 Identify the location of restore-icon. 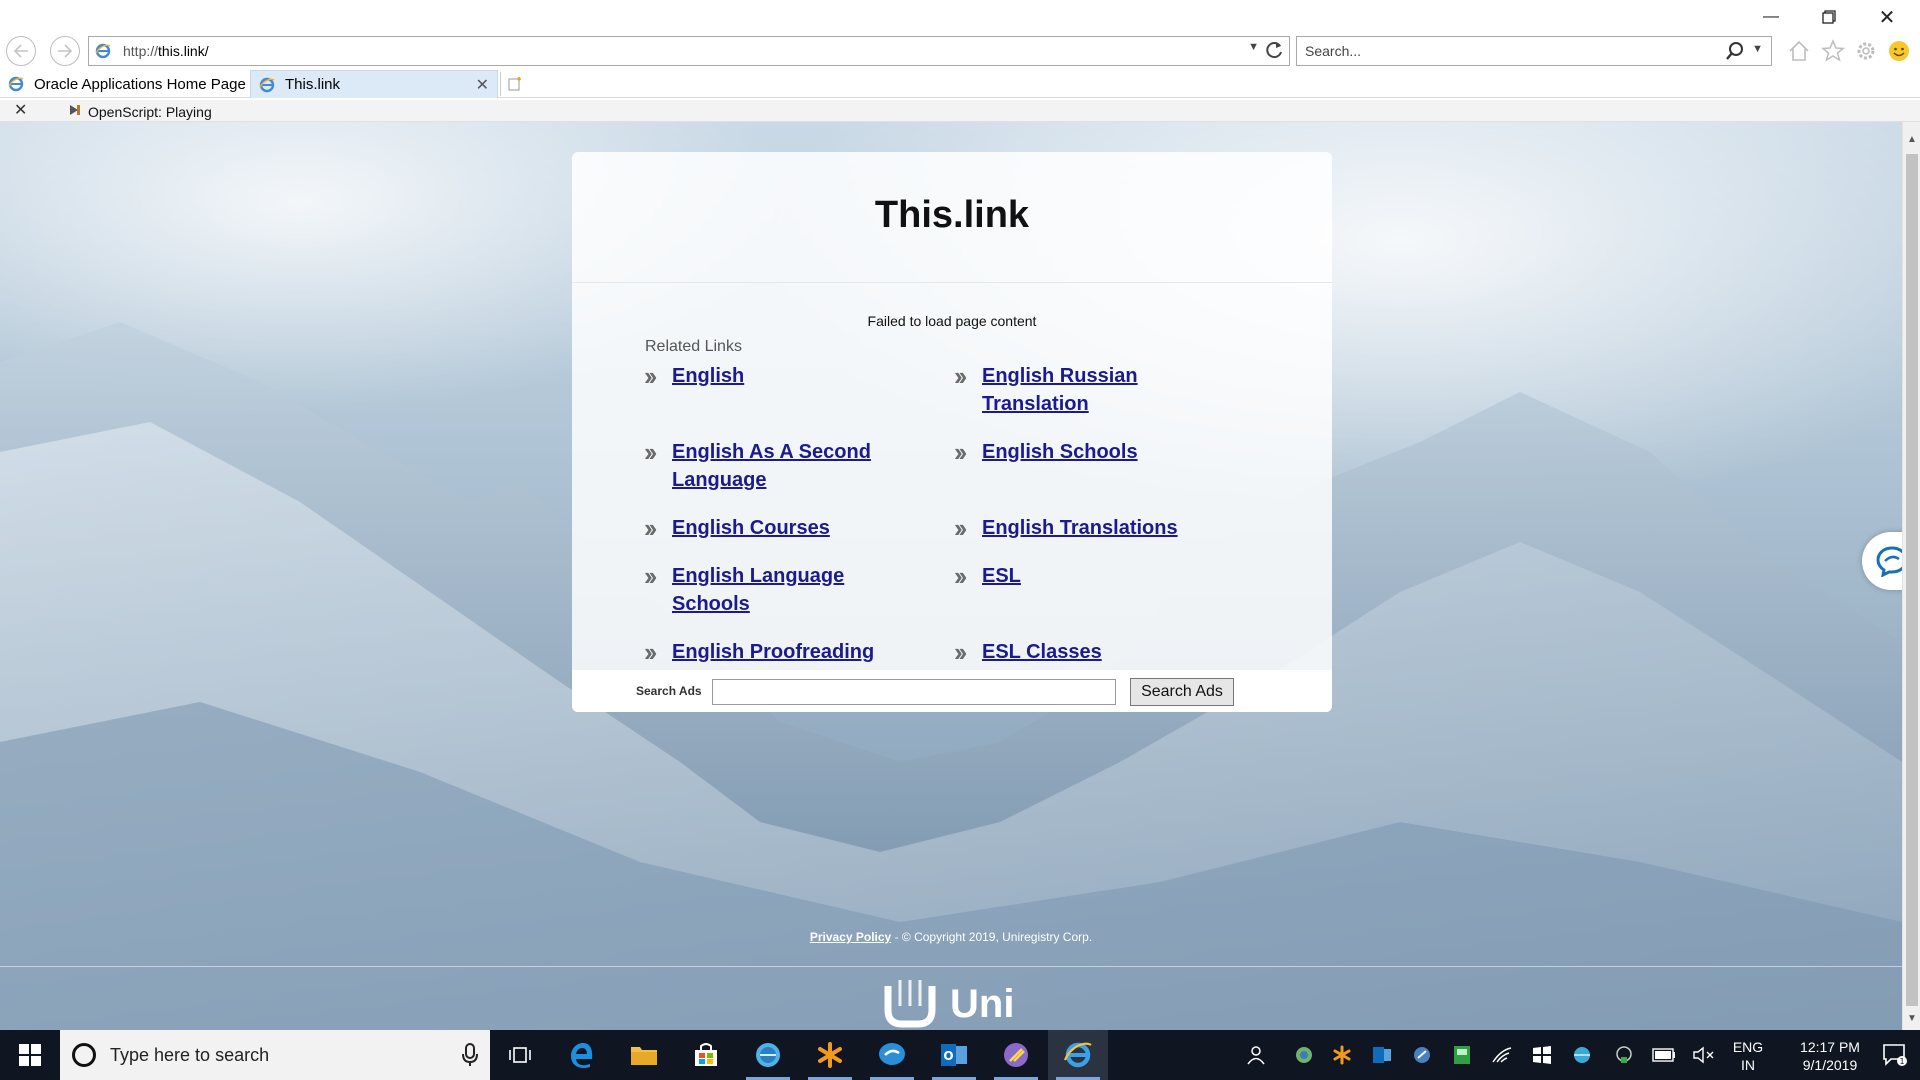
(1829, 17).